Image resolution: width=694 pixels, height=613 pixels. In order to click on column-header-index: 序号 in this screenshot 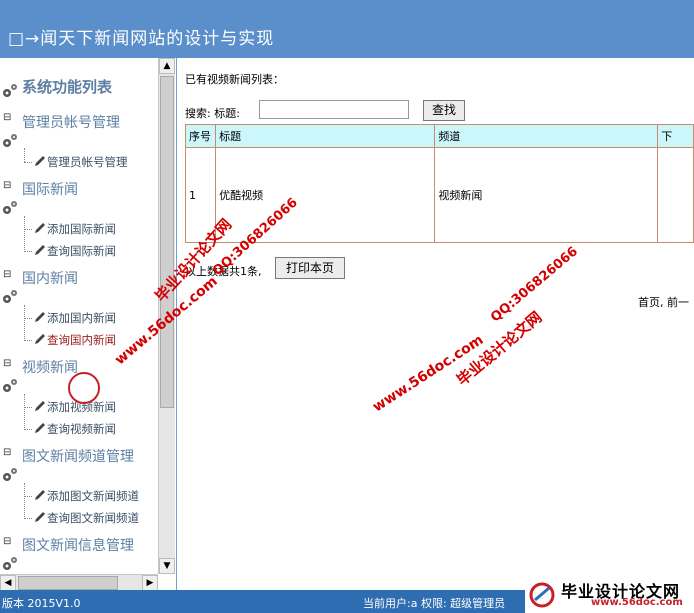, I will do `click(200, 136)`.